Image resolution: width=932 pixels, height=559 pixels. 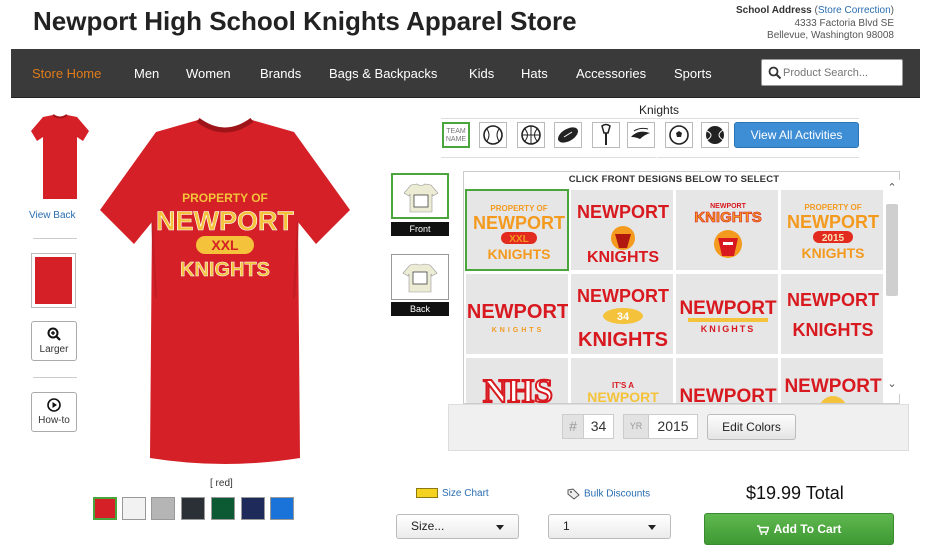 I want to click on tag-icon, so click(x=573, y=494).